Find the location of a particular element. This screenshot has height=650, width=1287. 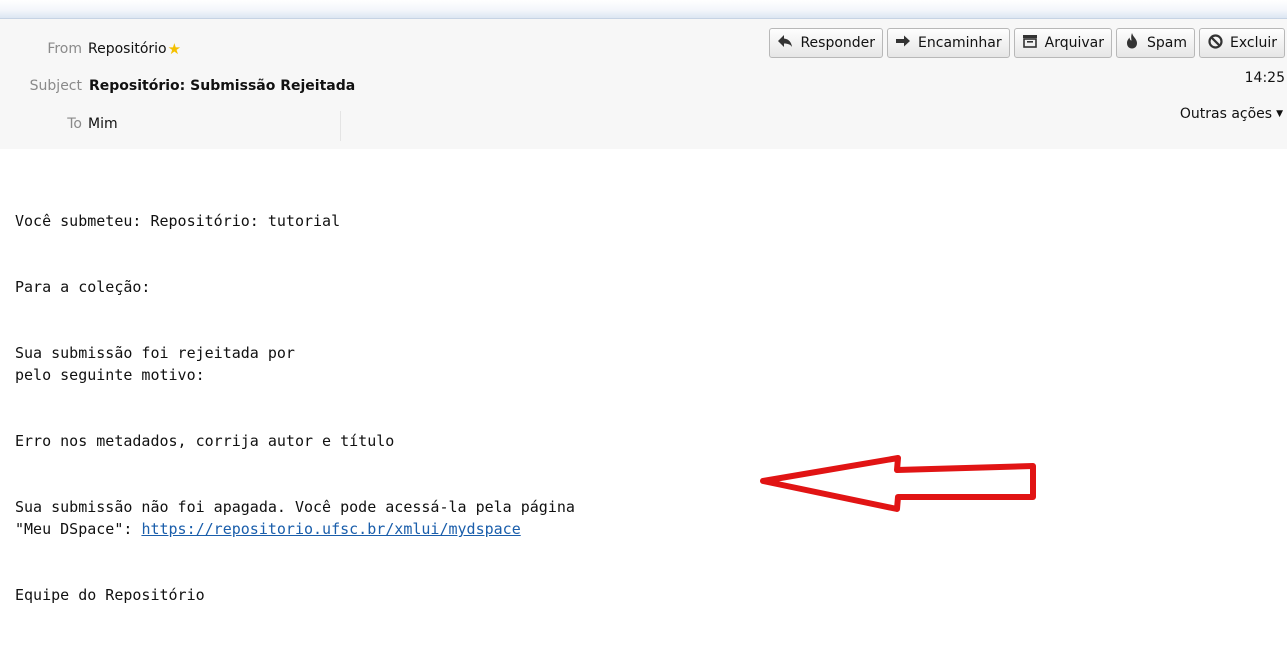

forward-arrow-icon is located at coordinates (903, 43).